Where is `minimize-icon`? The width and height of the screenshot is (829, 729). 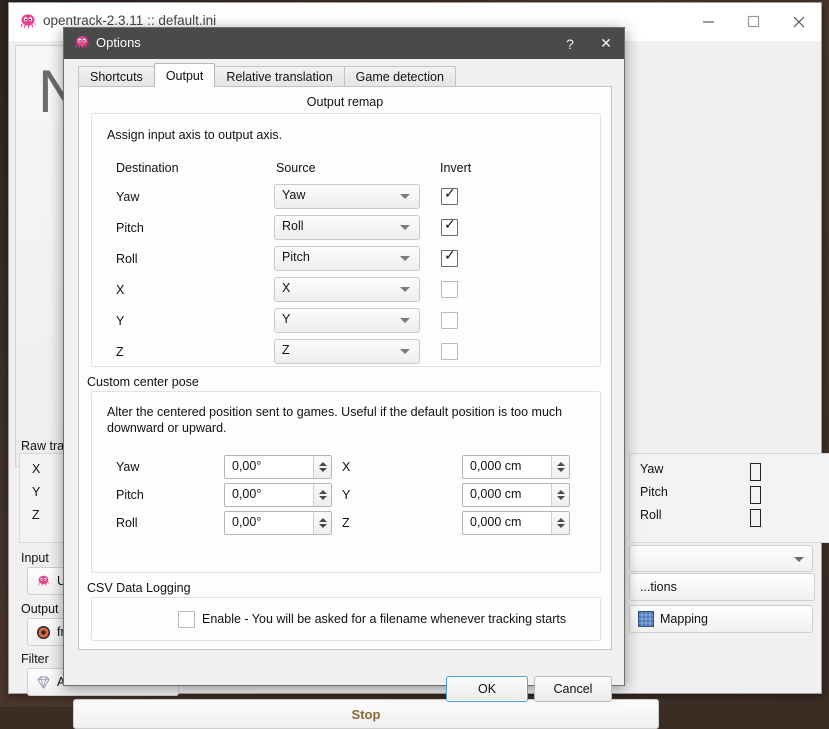
minimize-icon is located at coordinates (708, 21).